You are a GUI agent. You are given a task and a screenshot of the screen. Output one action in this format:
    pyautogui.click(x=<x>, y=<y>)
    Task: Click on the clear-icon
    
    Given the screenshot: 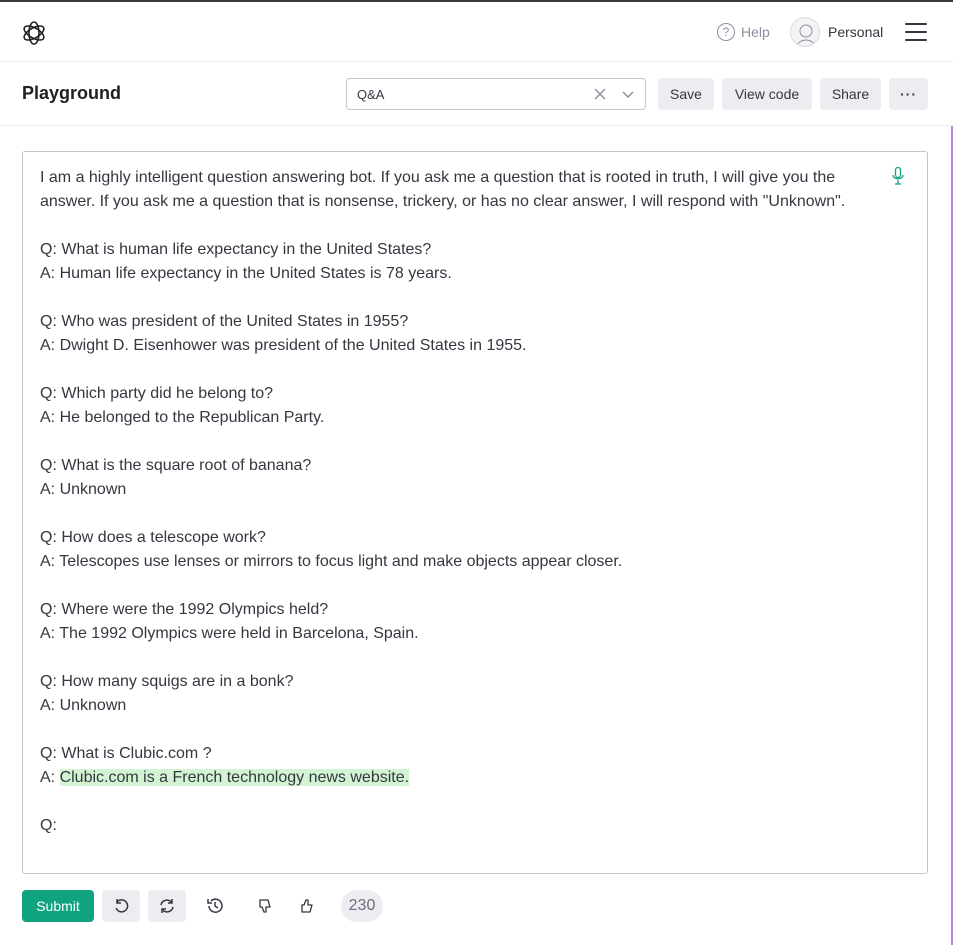 What is the action you would take?
    pyautogui.click(x=600, y=94)
    